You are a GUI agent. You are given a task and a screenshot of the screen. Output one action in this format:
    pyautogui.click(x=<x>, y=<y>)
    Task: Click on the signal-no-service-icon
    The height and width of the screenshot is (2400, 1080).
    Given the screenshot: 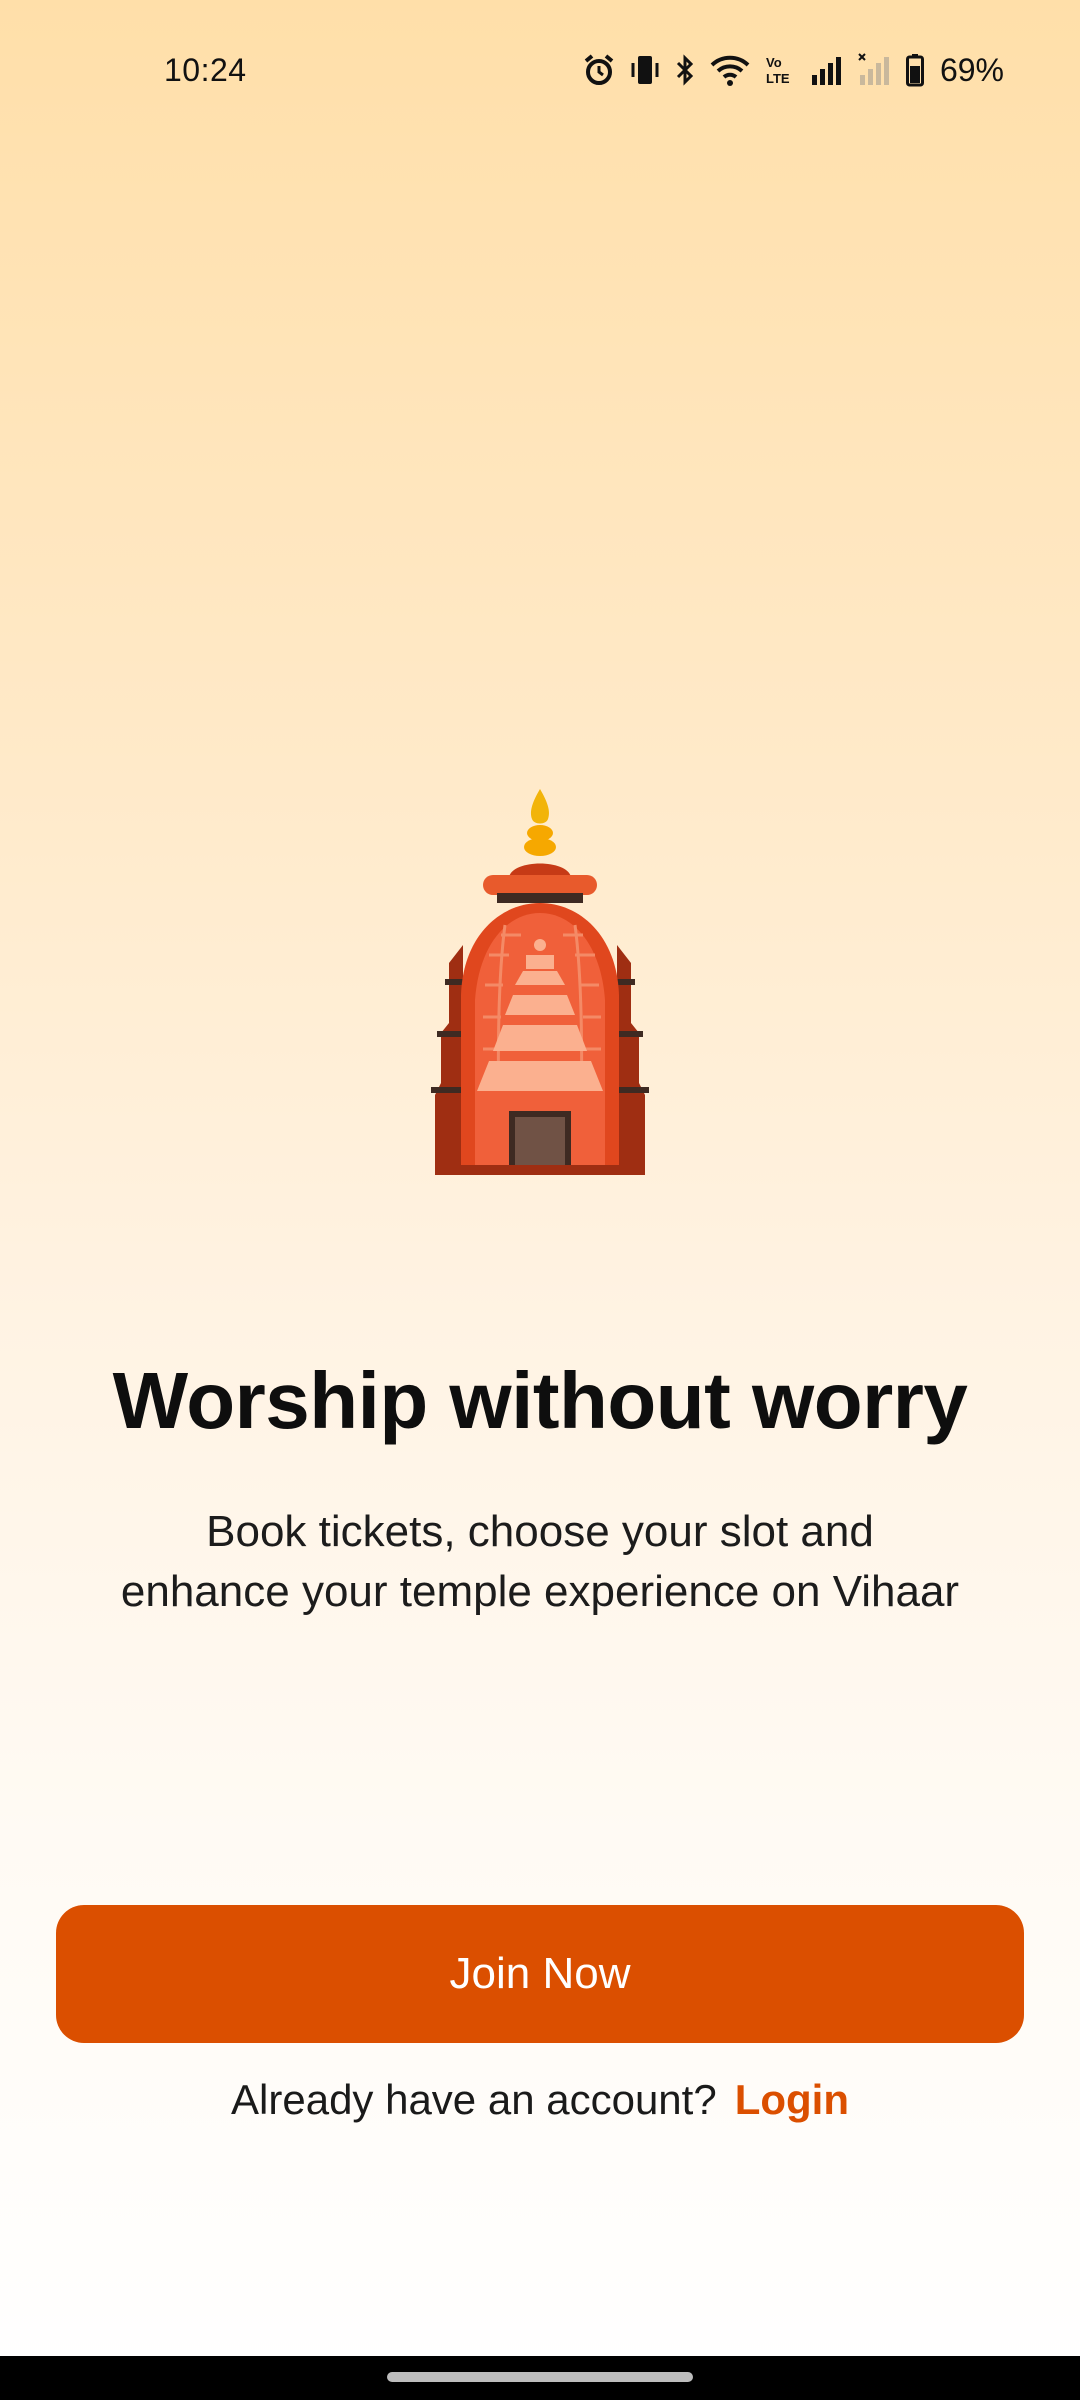 What is the action you would take?
    pyautogui.click(x=875, y=70)
    